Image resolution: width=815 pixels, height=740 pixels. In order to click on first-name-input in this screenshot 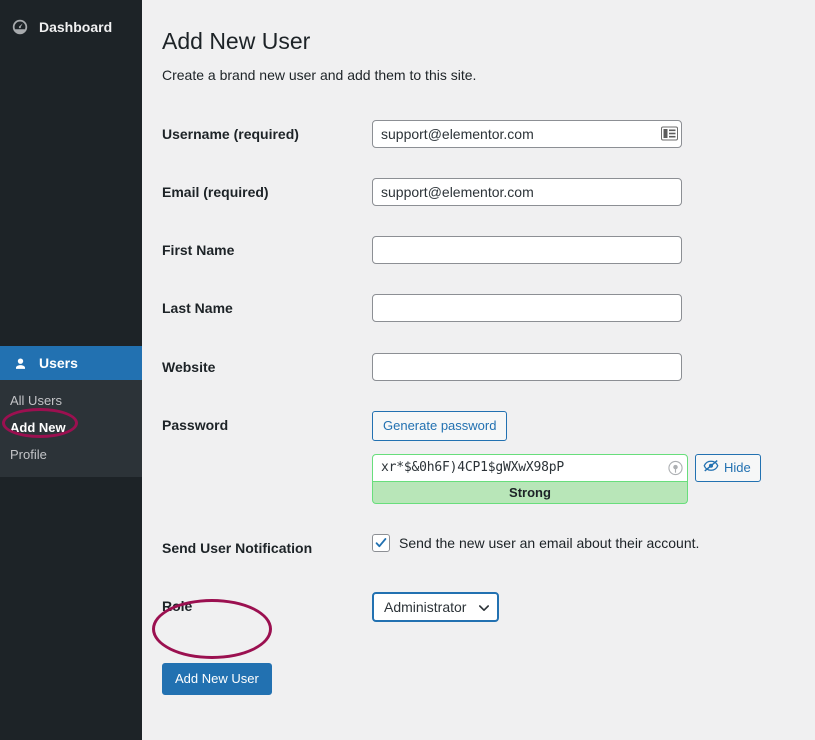, I will do `click(527, 250)`.